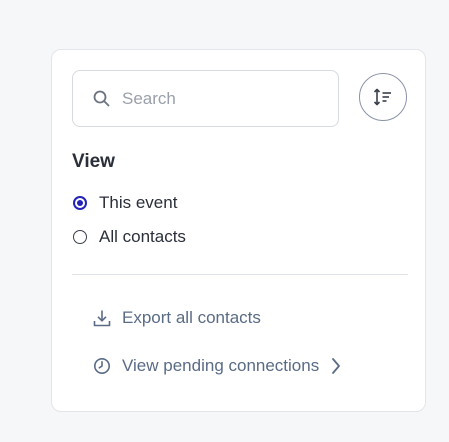 The width and height of the screenshot is (449, 442). I want to click on download-icon, so click(102, 318).